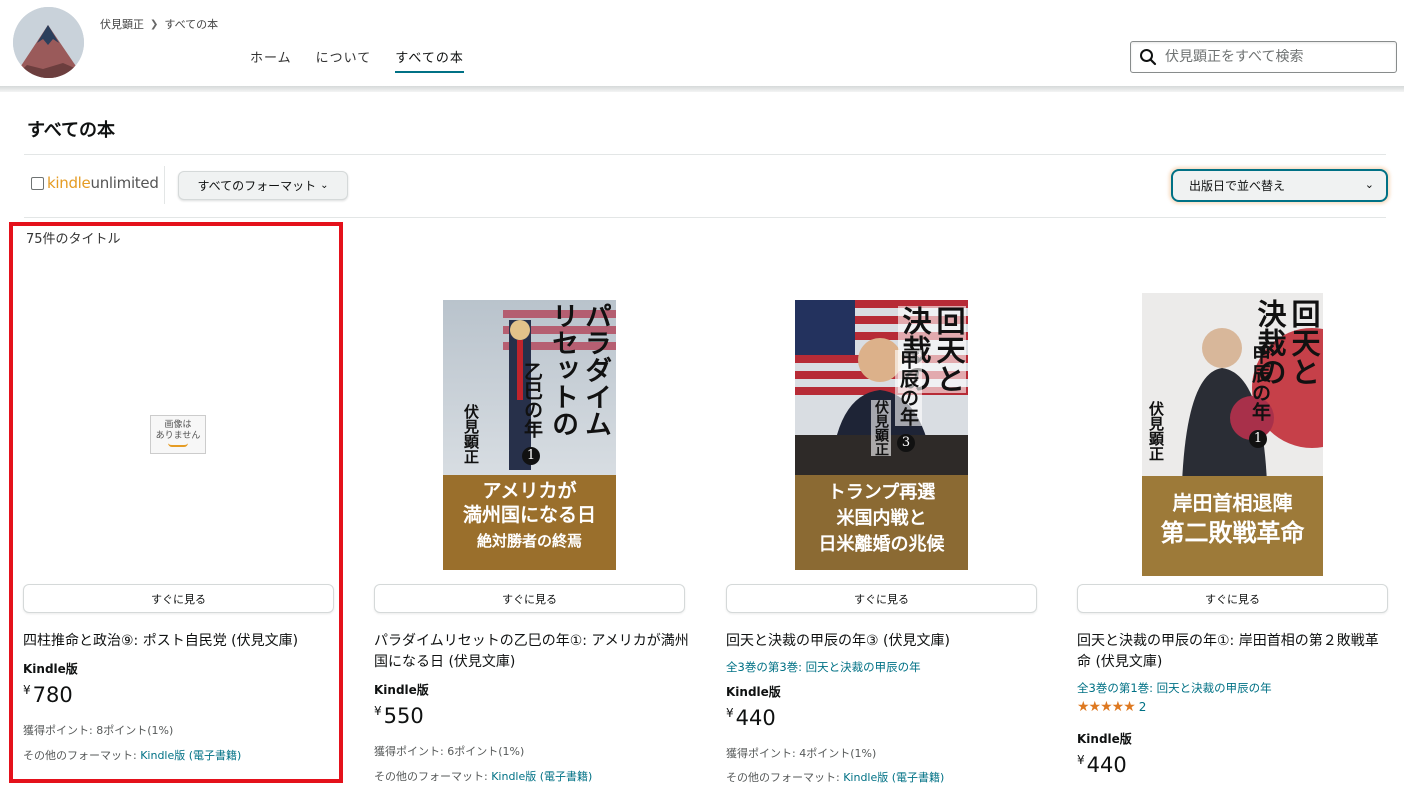  I want to click on format-filter-dropdown: すべてのフォーマット ⌄, so click(263, 185).